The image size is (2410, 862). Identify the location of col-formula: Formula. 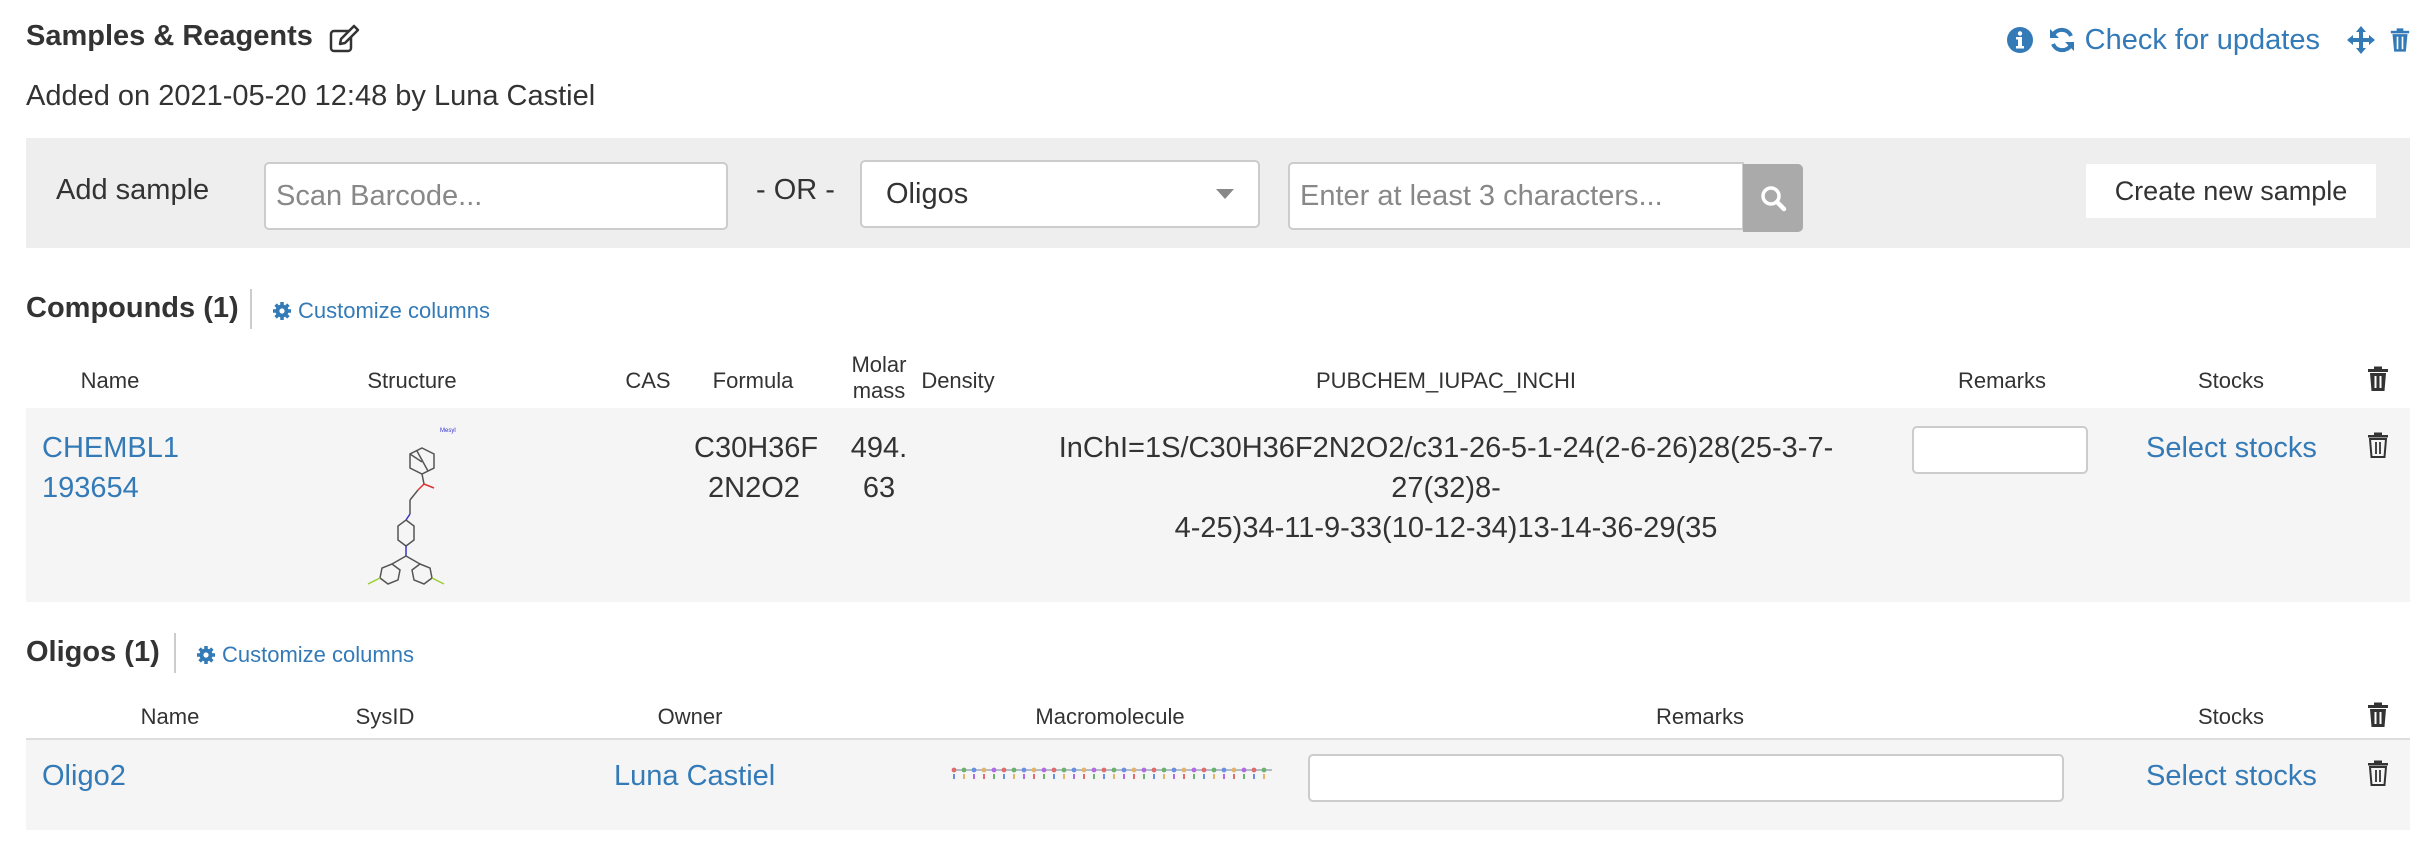
(753, 380).